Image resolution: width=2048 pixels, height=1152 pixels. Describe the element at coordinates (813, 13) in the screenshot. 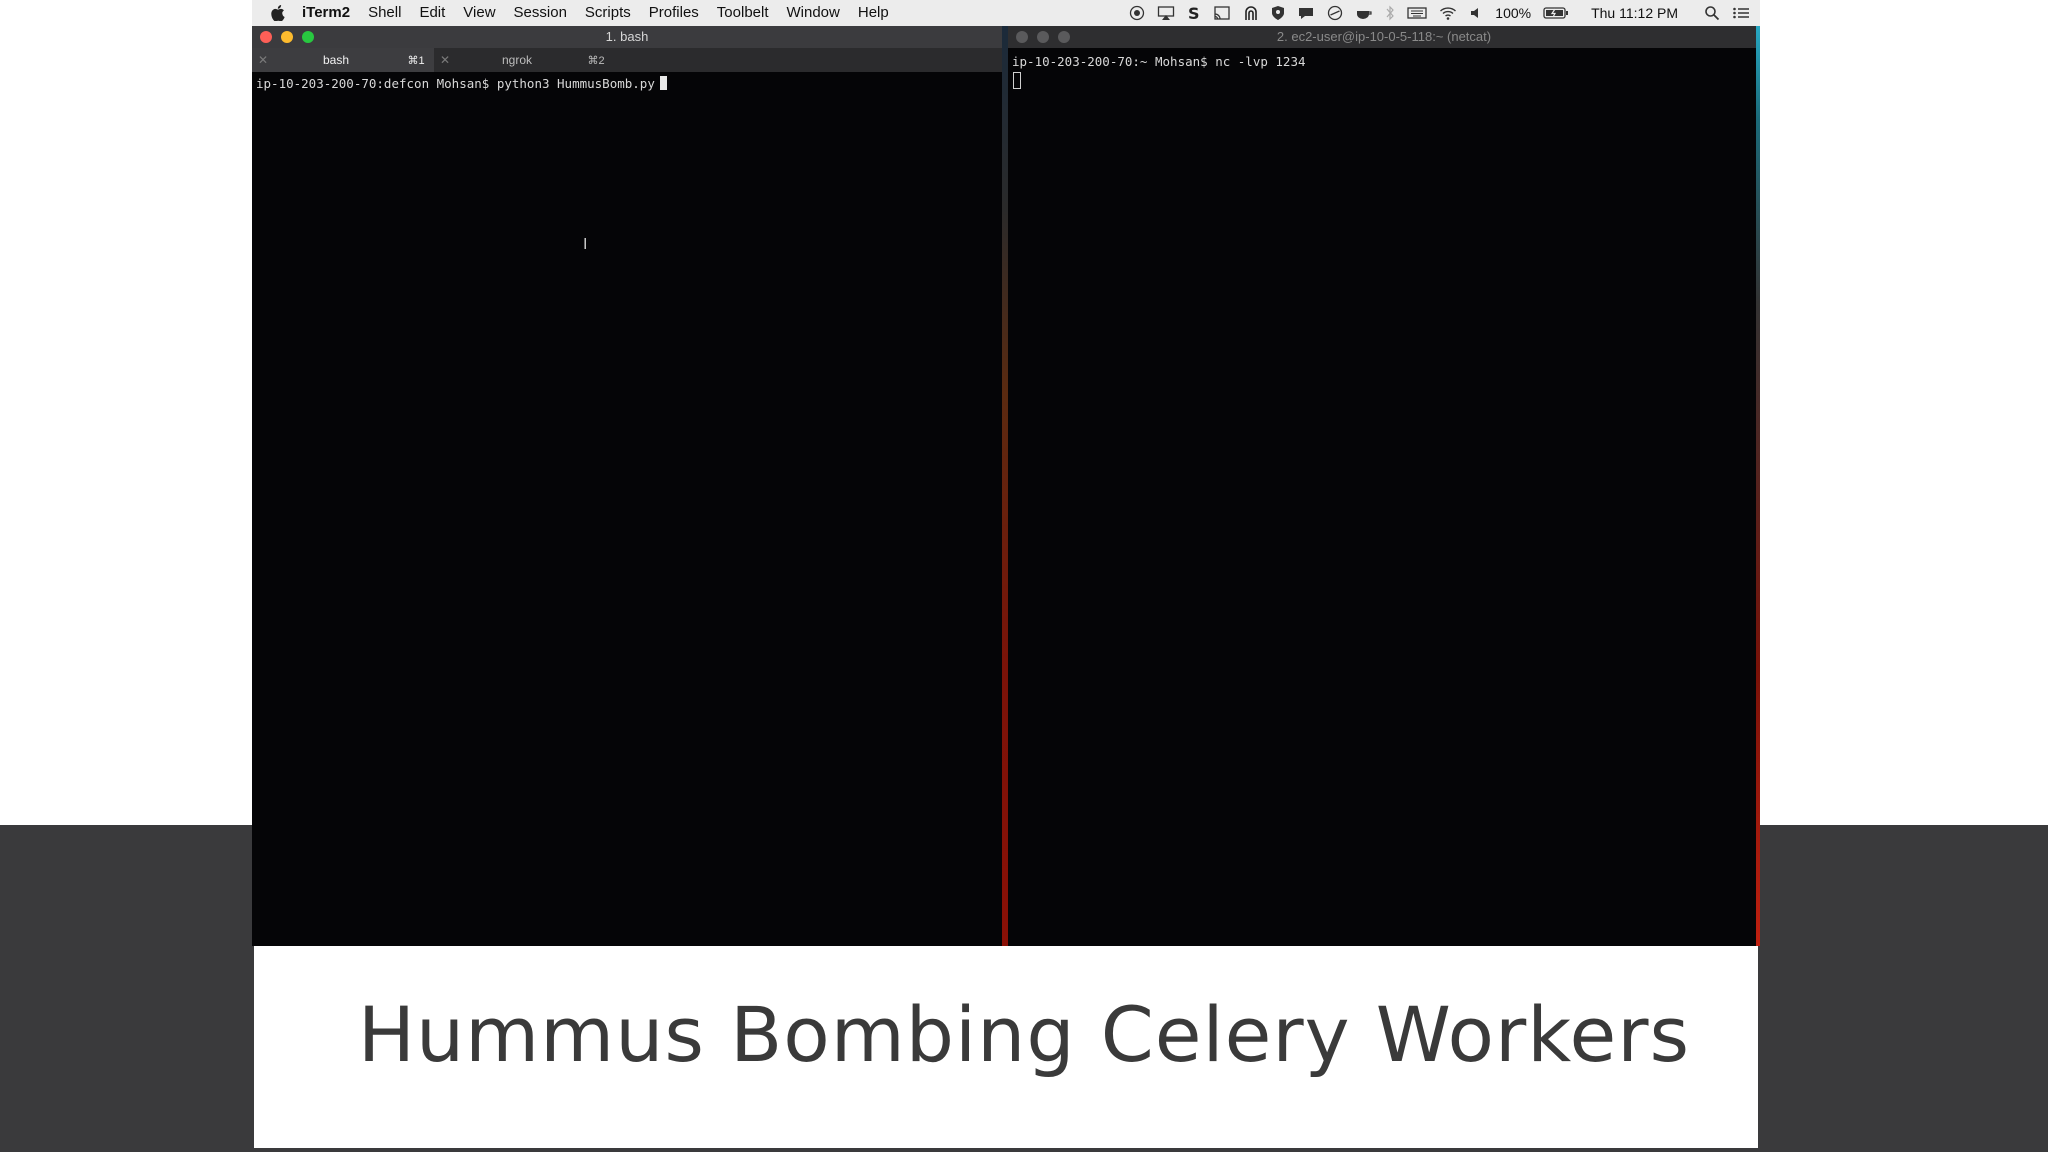

I see `menu-window: Window` at that location.